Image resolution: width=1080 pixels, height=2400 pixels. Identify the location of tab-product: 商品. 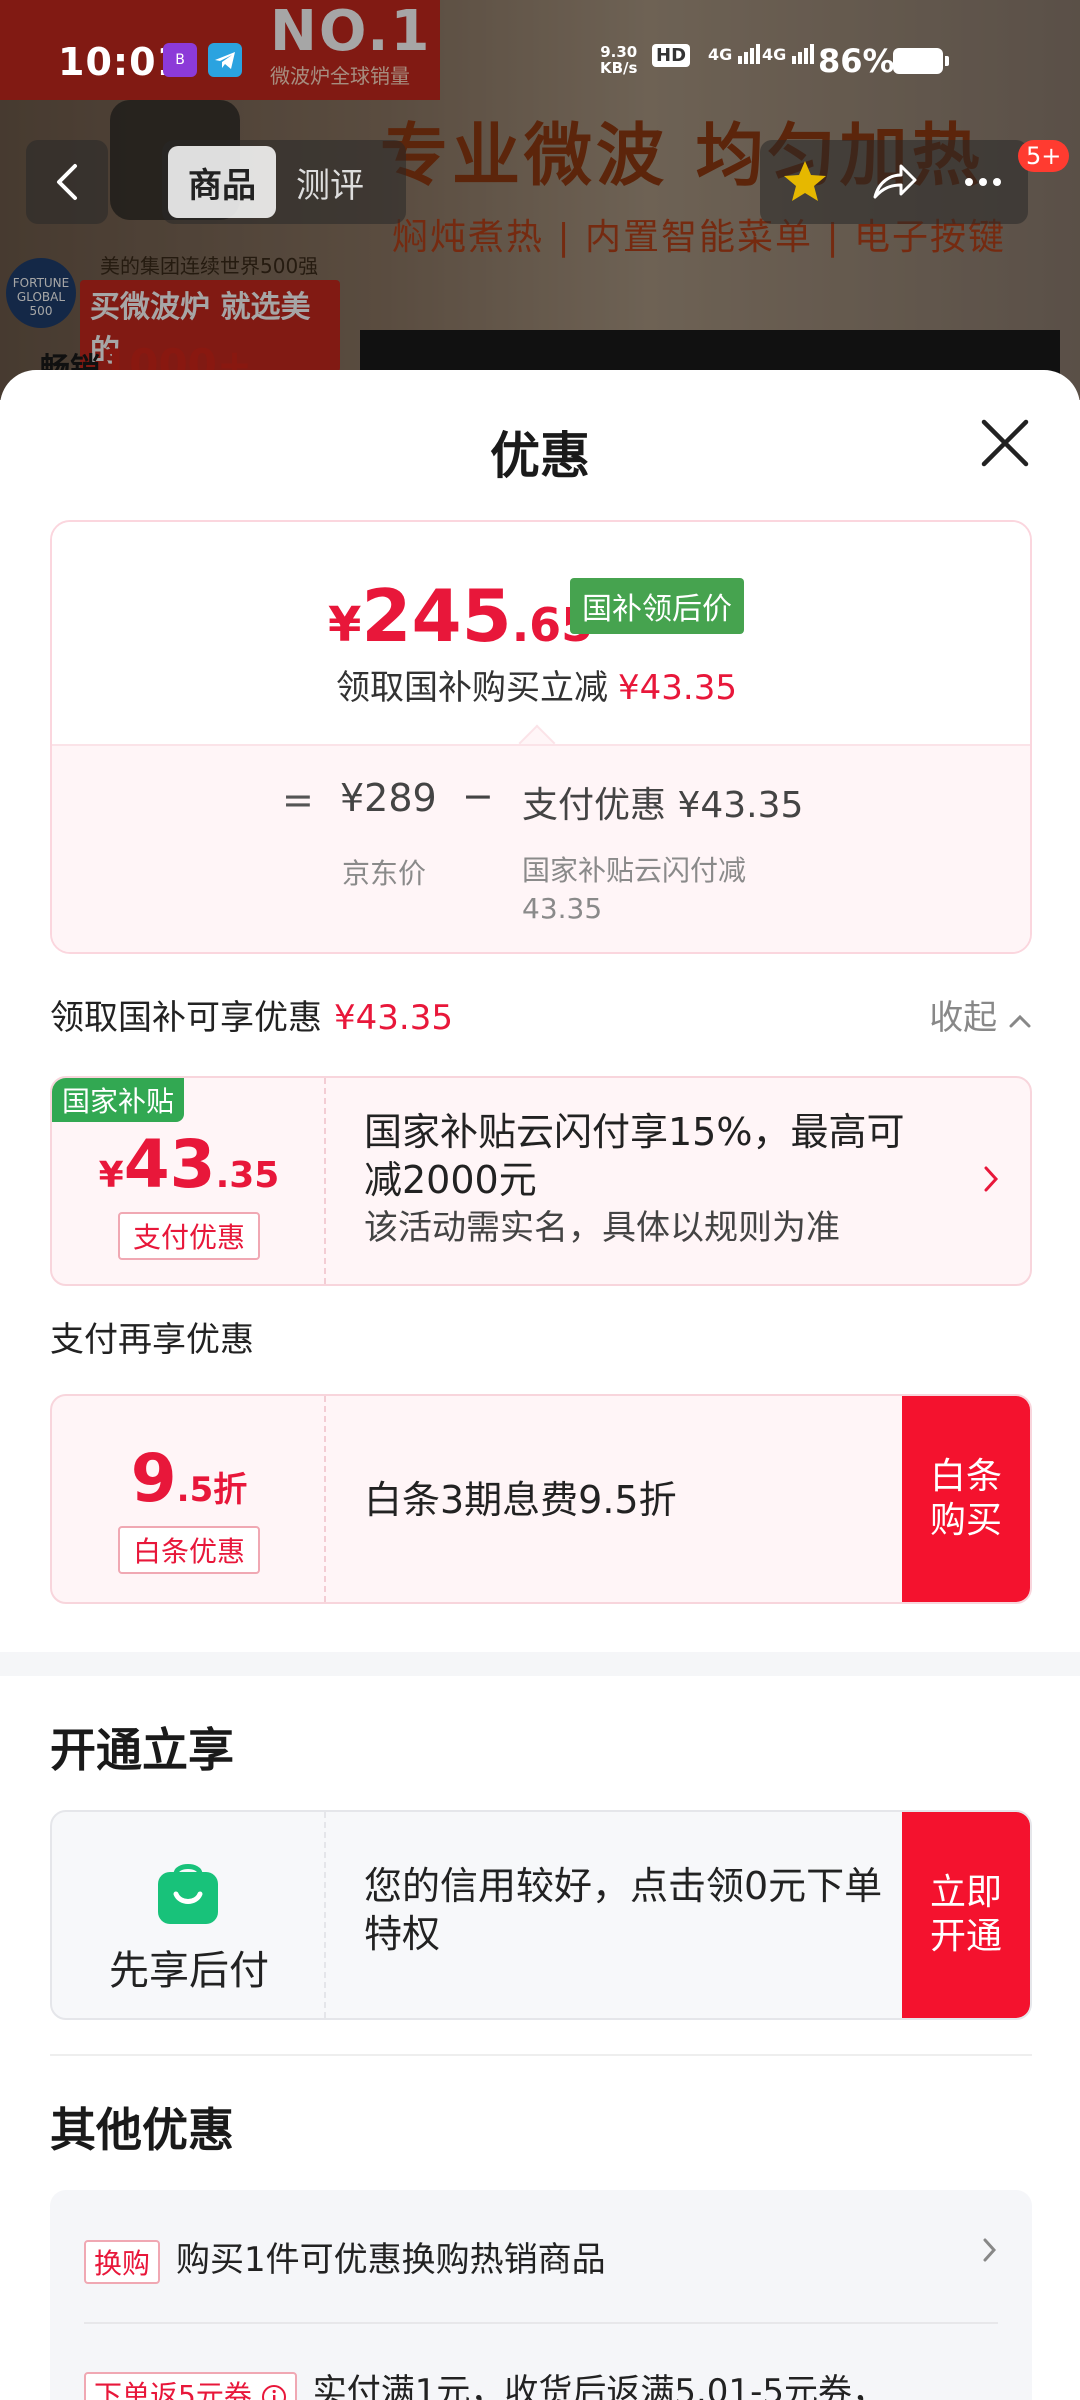
(222, 182).